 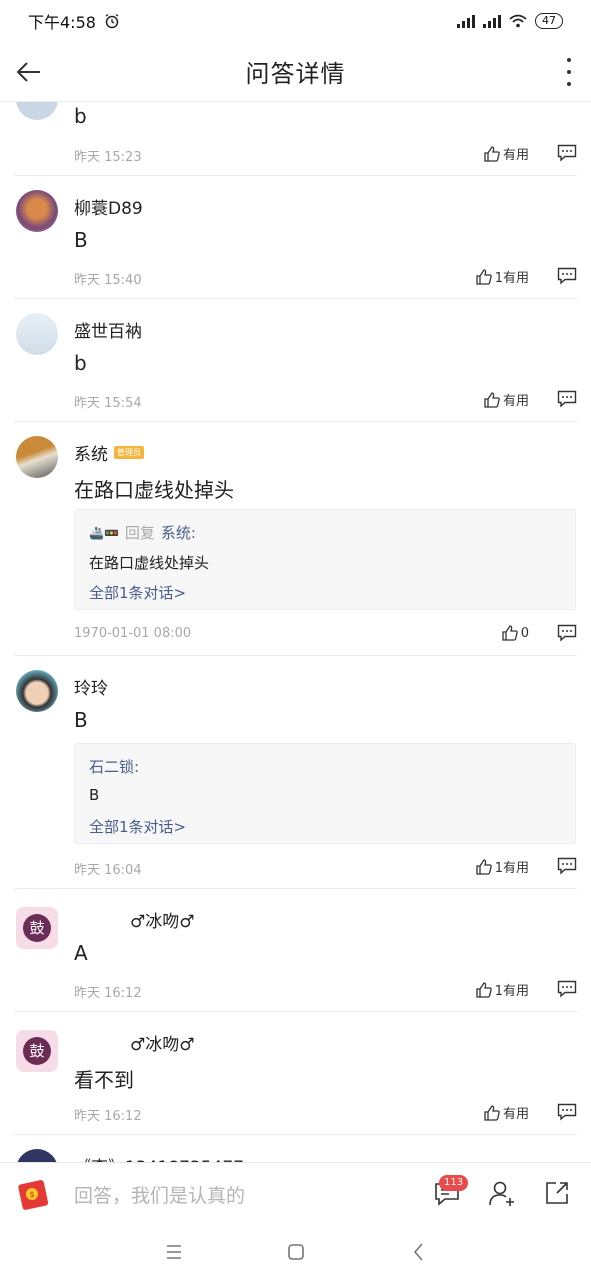 What do you see at coordinates (81, 240) in the screenshot?
I see `answer-content: B` at bounding box center [81, 240].